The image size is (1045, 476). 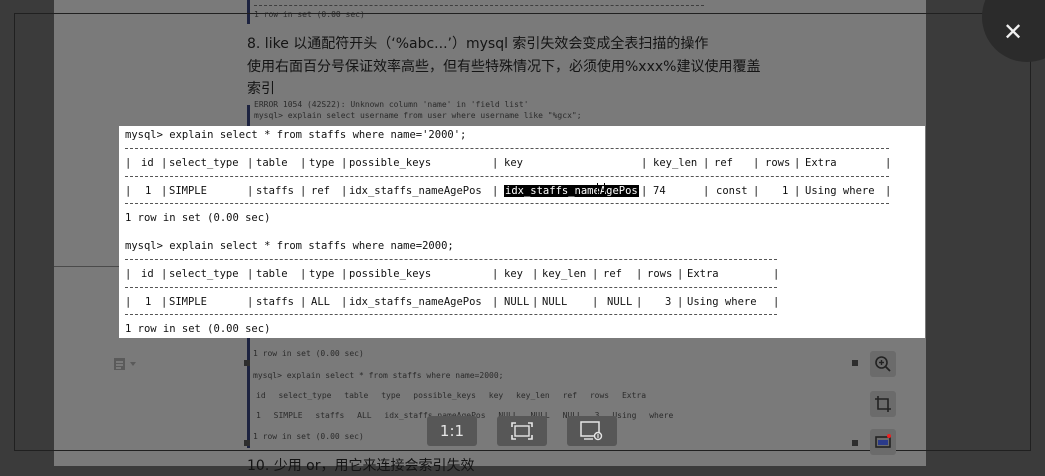 I want to click on fit-screen-button, so click(x=522, y=431).